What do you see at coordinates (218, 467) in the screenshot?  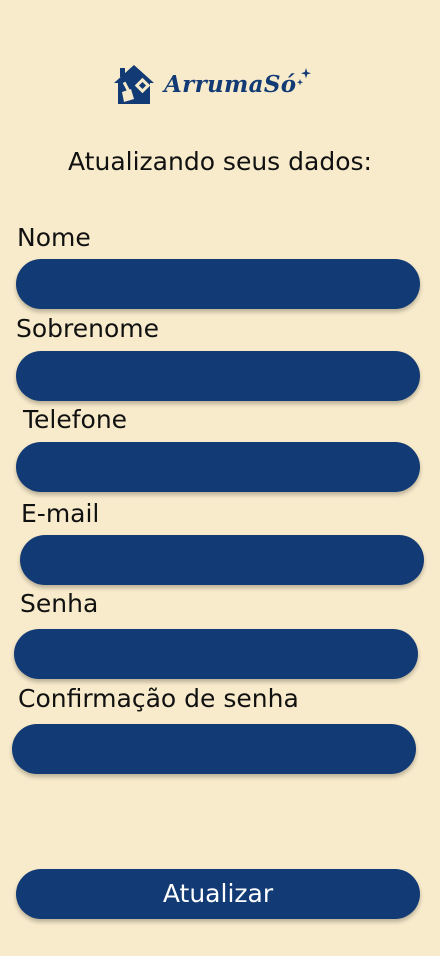 I see `telefone-input` at bounding box center [218, 467].